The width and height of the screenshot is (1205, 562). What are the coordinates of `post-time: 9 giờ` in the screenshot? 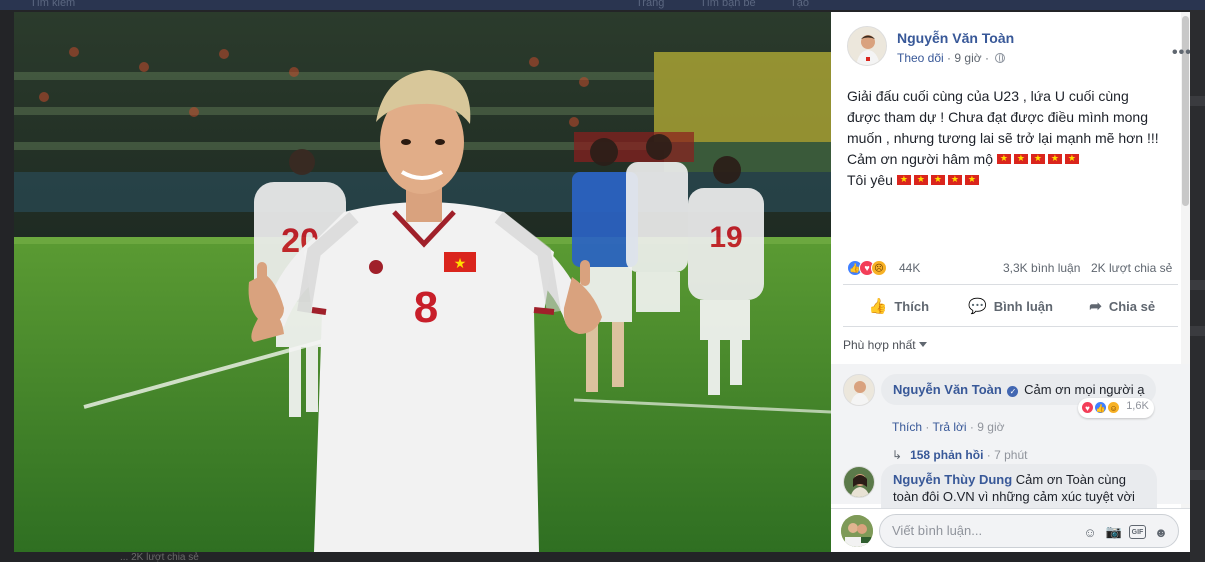 It's located at (967, 58).